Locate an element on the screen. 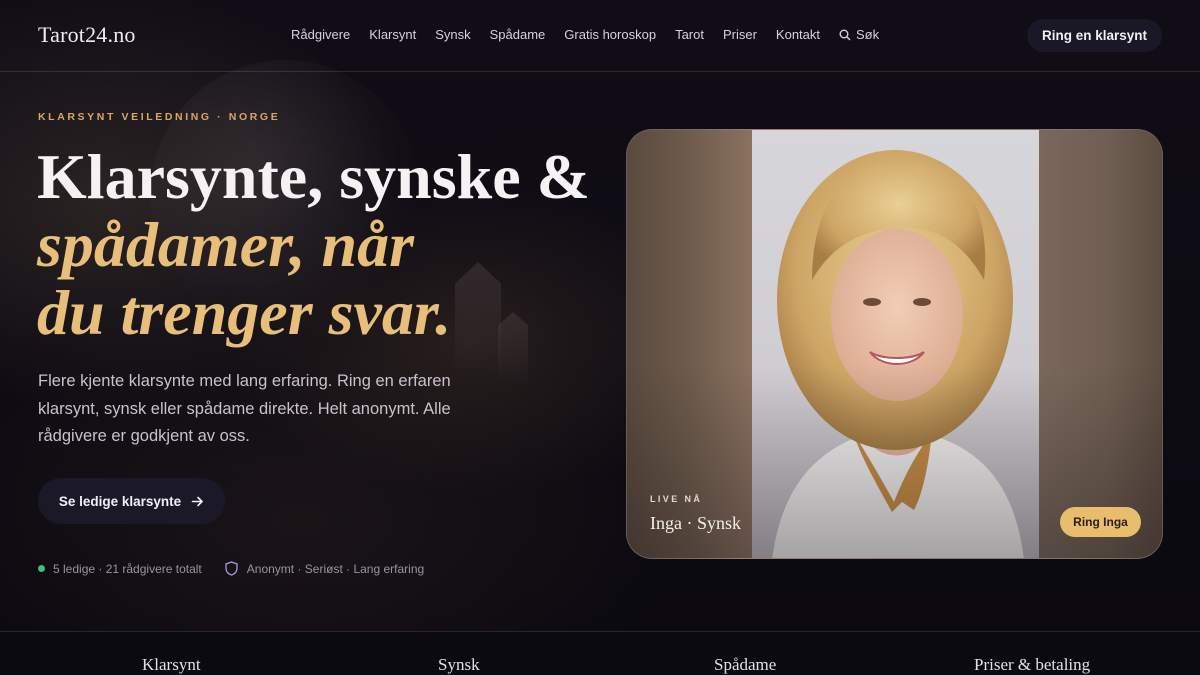  advisor-name: Inga · Synsk is located at coordinates (695, 523).